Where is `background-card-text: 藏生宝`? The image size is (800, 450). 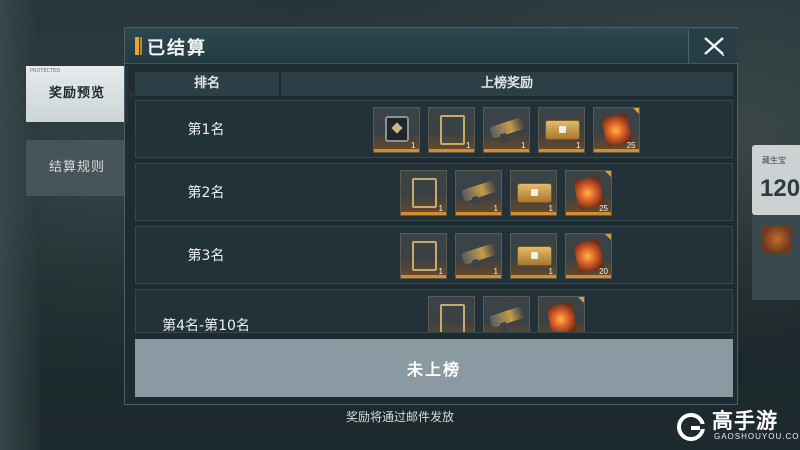
background-card-text: 藏生宝 is located at coordinates (774, 160).